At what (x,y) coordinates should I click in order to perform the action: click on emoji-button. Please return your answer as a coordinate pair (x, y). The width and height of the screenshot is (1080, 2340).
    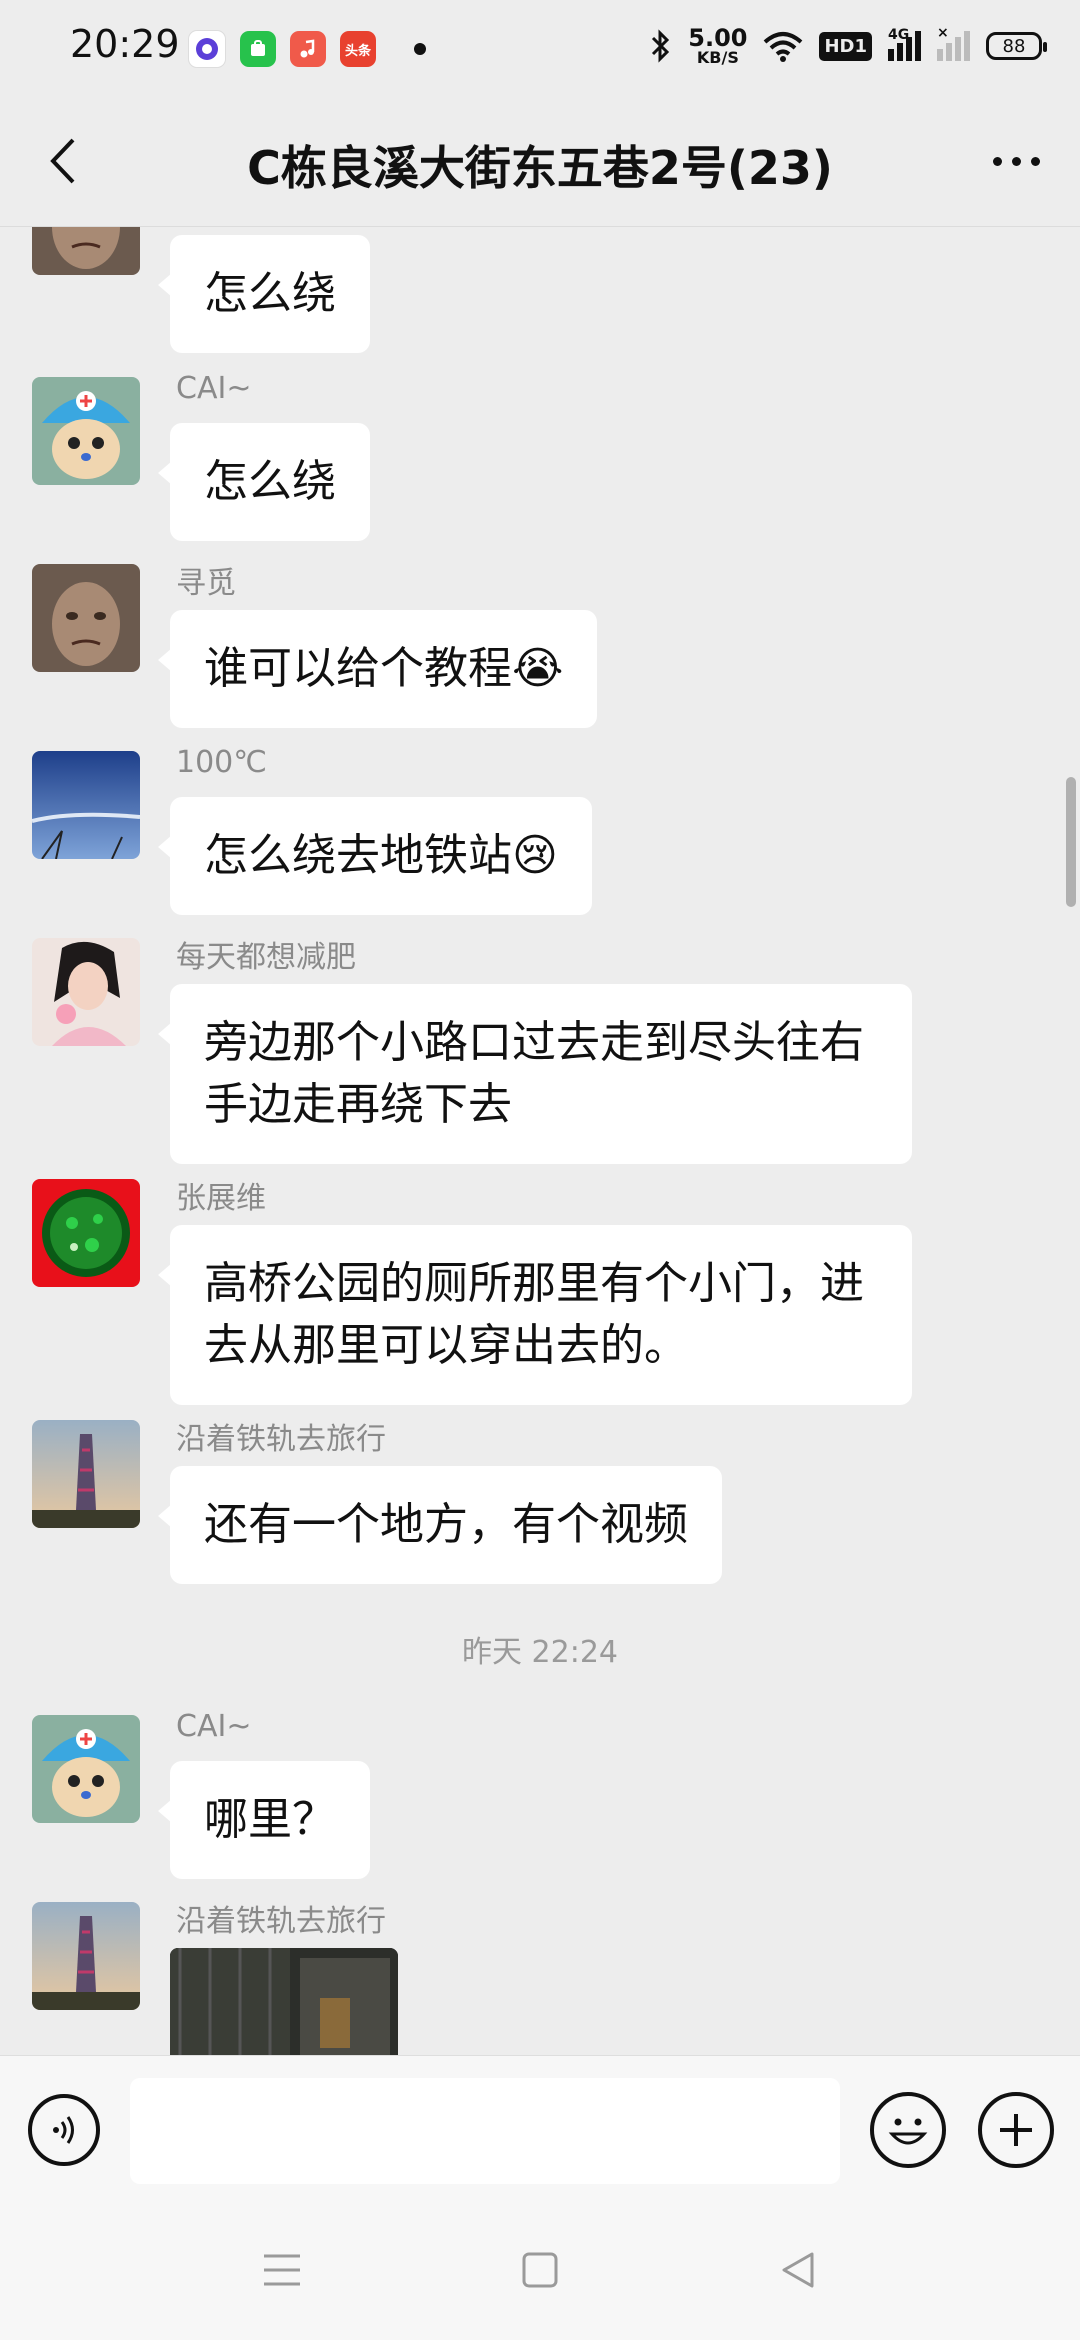
    Looking at the image, I should click on (908, 2130).